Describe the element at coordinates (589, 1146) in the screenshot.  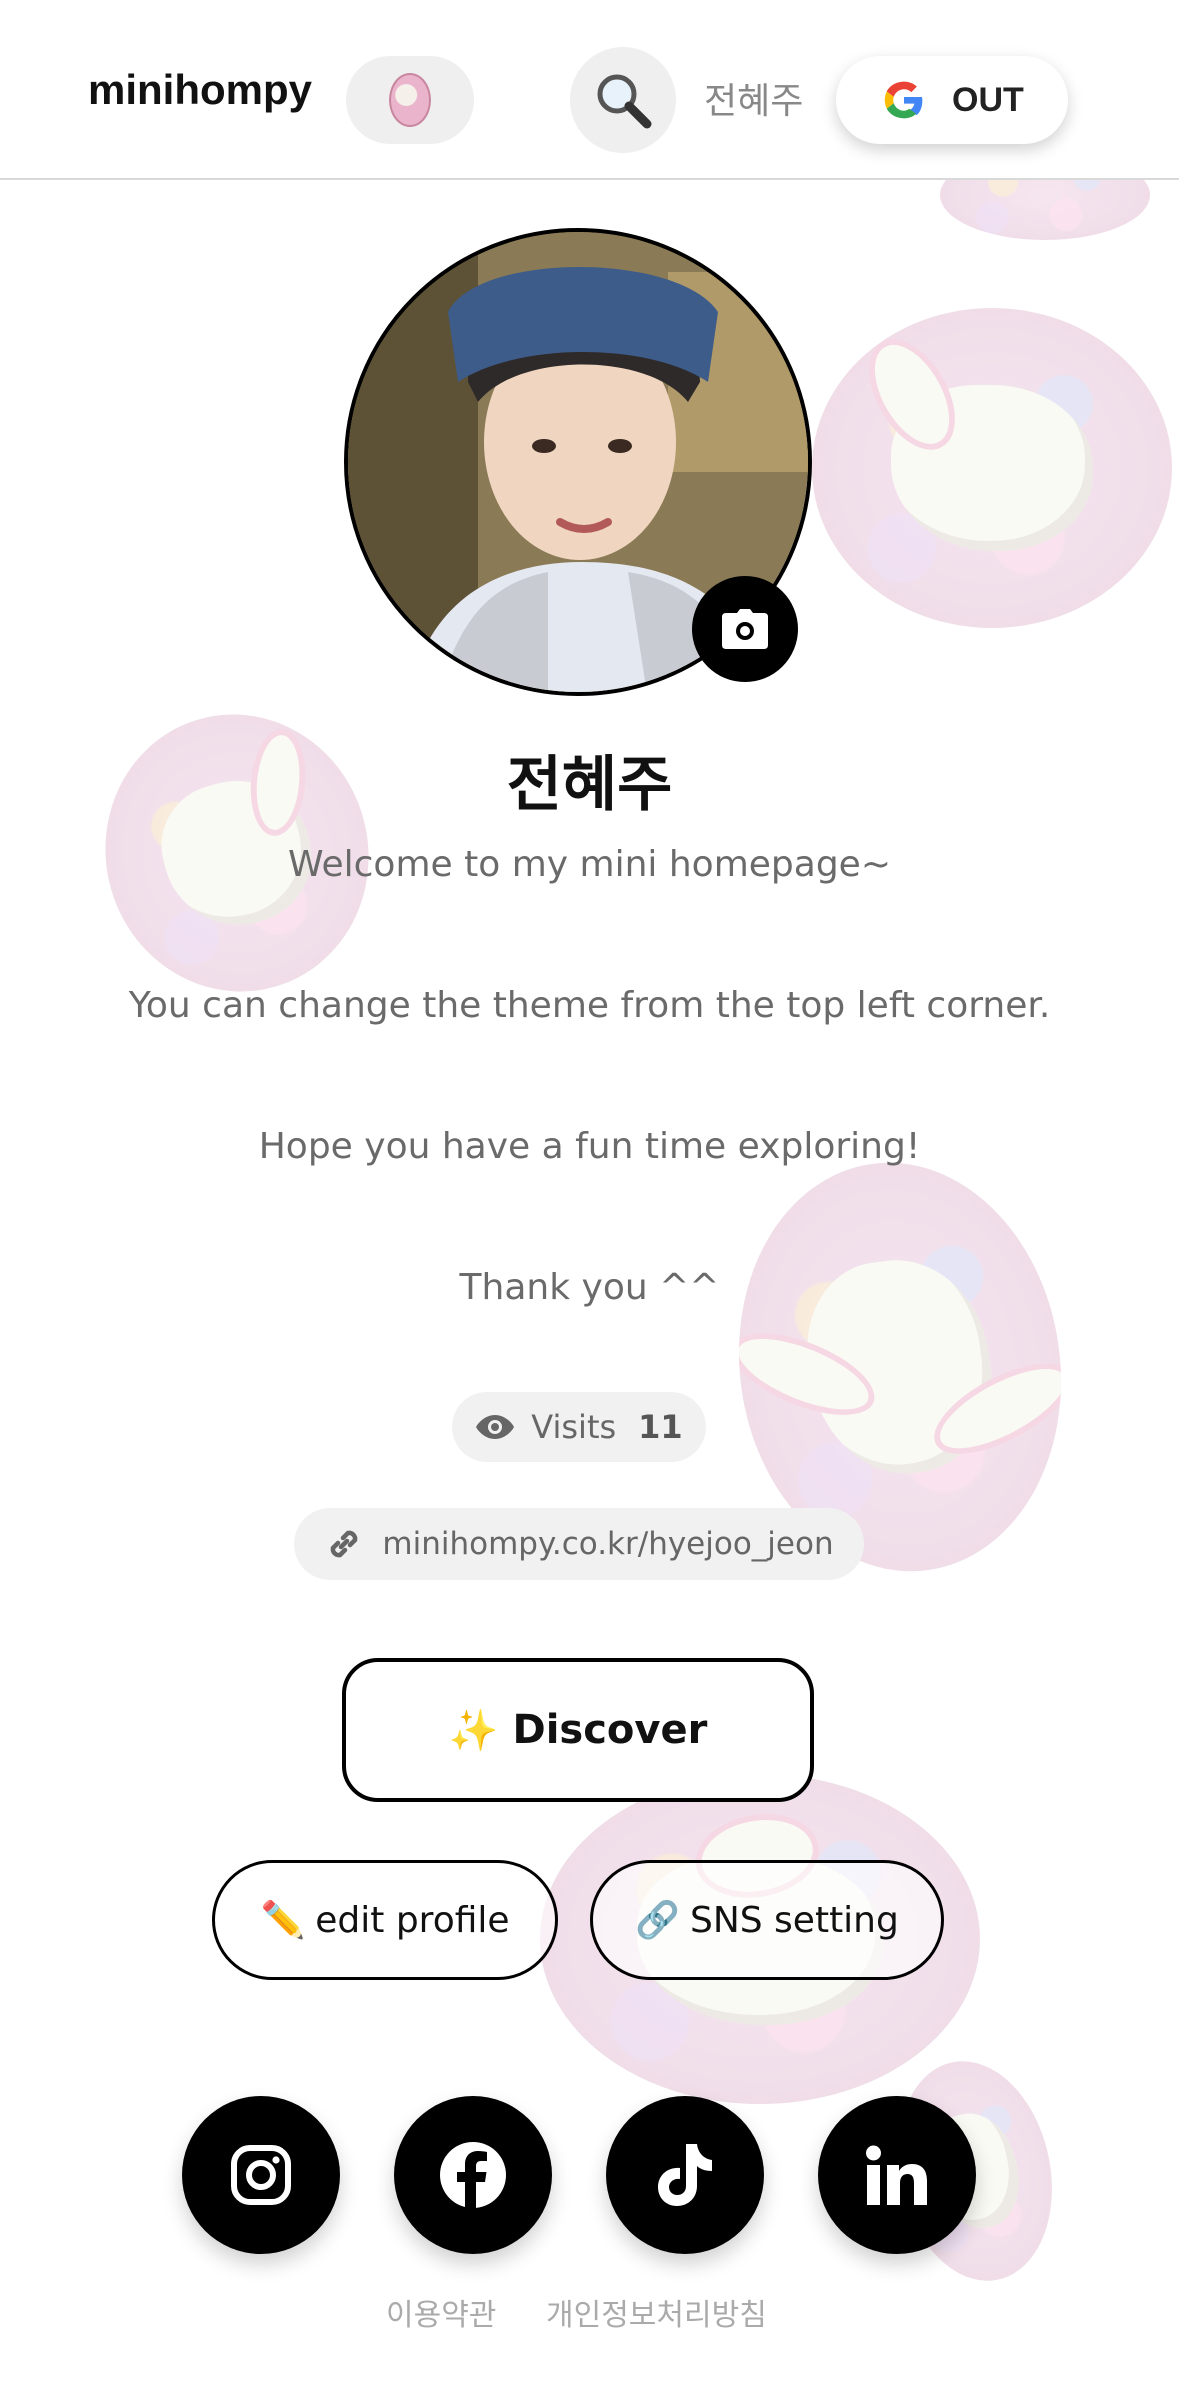
I see `bio-line: Hope you have a fun time exploring!` at that location.